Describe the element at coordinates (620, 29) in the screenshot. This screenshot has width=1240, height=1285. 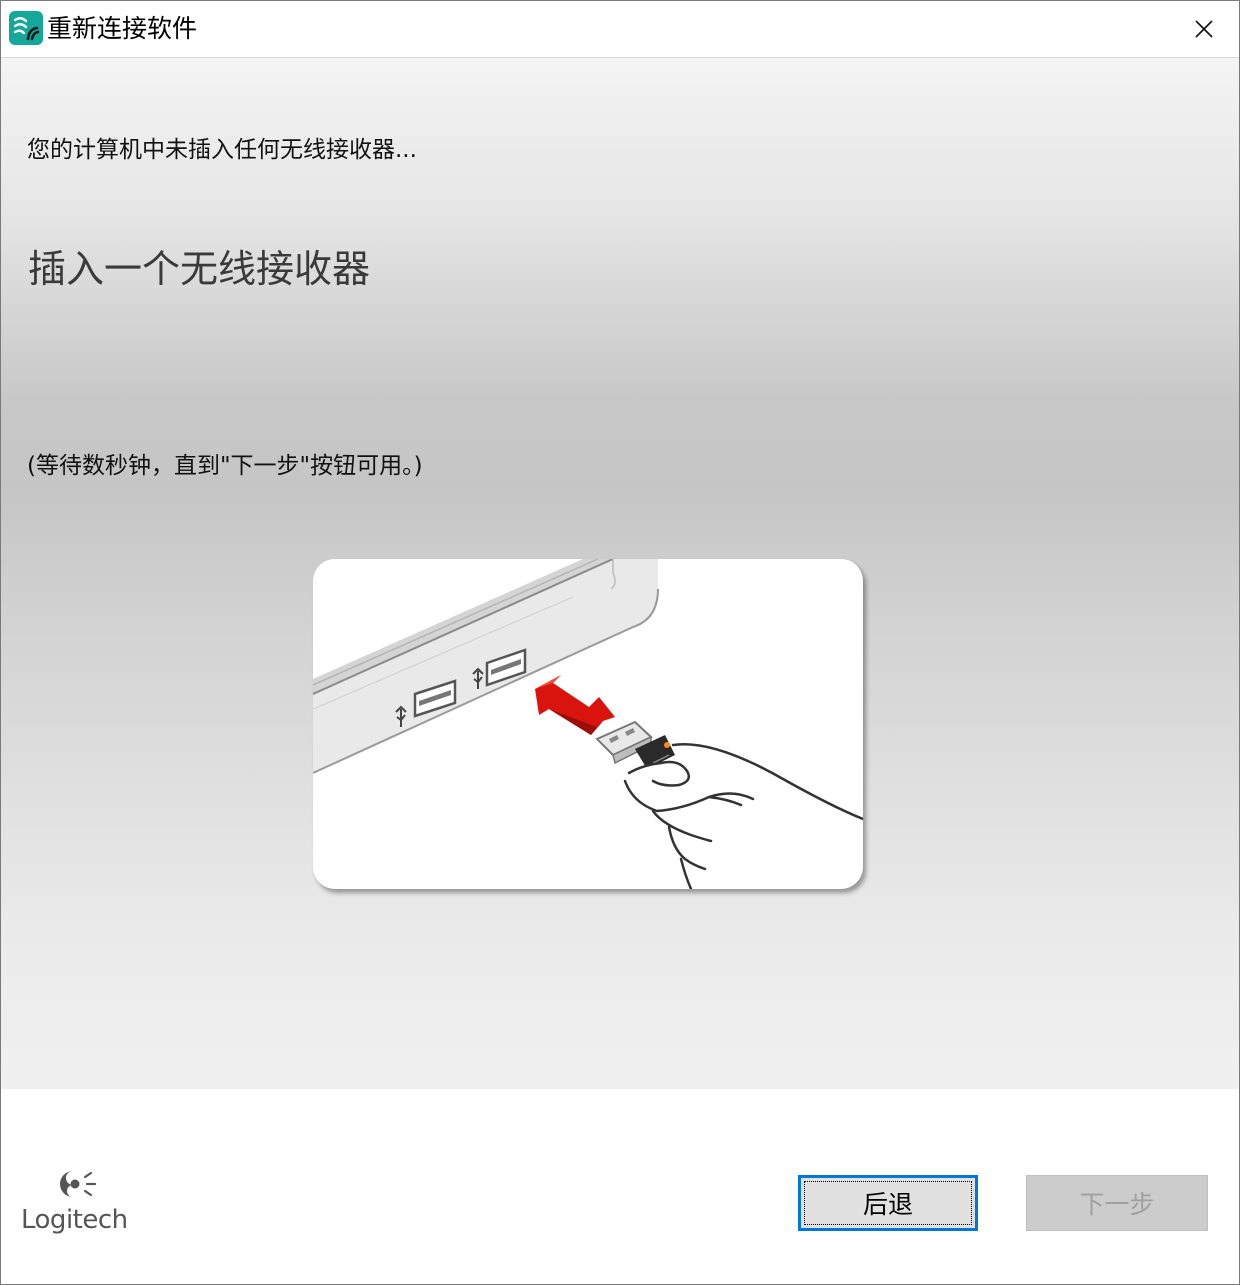
I see `title-bar: 重新连接软件` at that location.